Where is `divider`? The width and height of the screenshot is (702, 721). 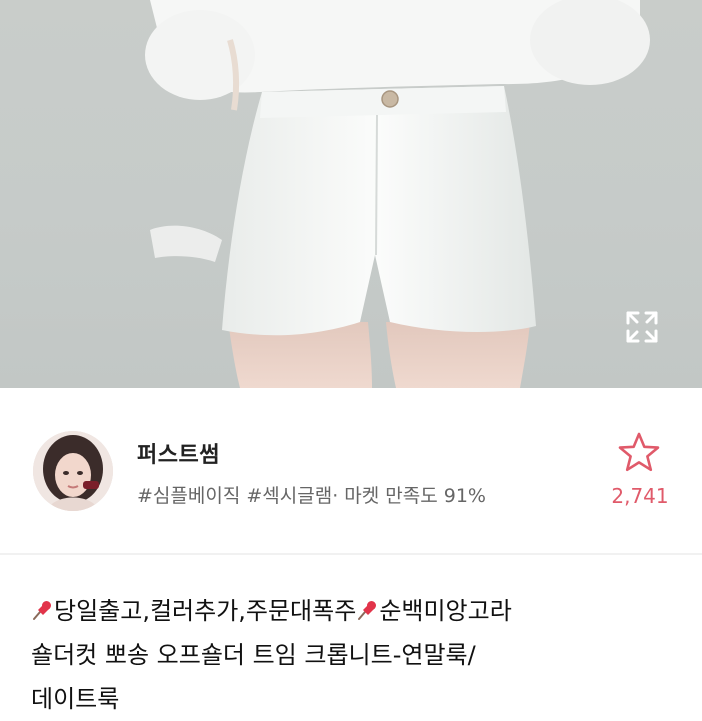 divider is located at coordinates (351, 554).